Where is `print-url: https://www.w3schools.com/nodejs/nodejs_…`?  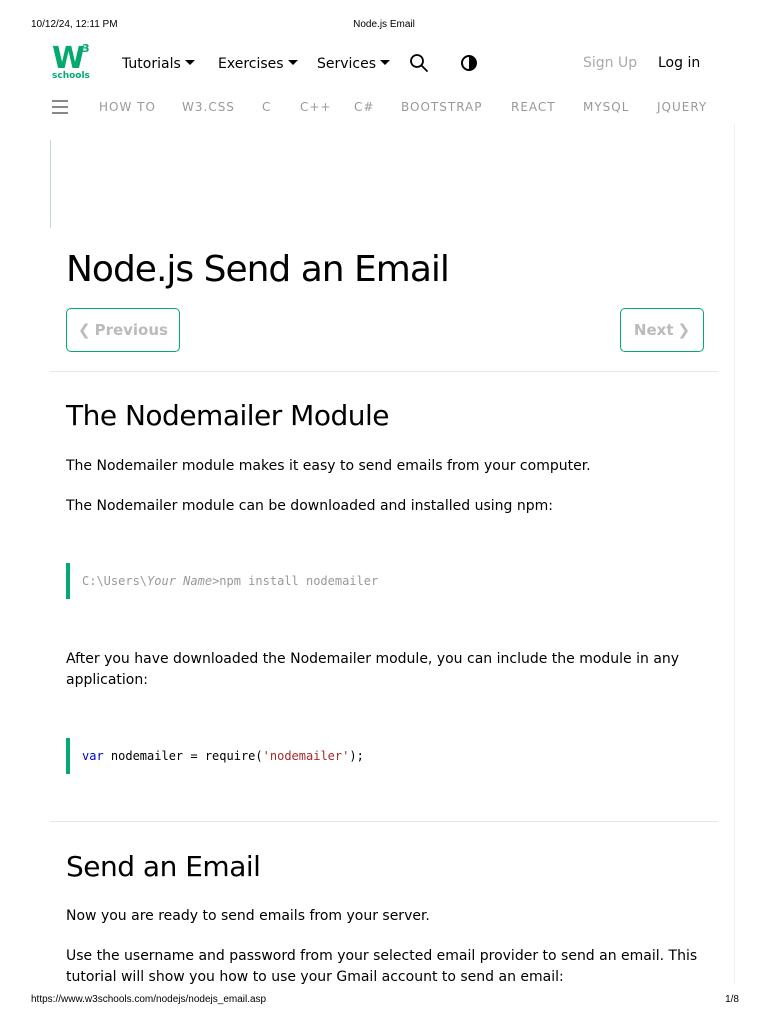
print-url: https://www.w3schools.com/nodejs/nodejs_… is located at coordinates (149, 999).